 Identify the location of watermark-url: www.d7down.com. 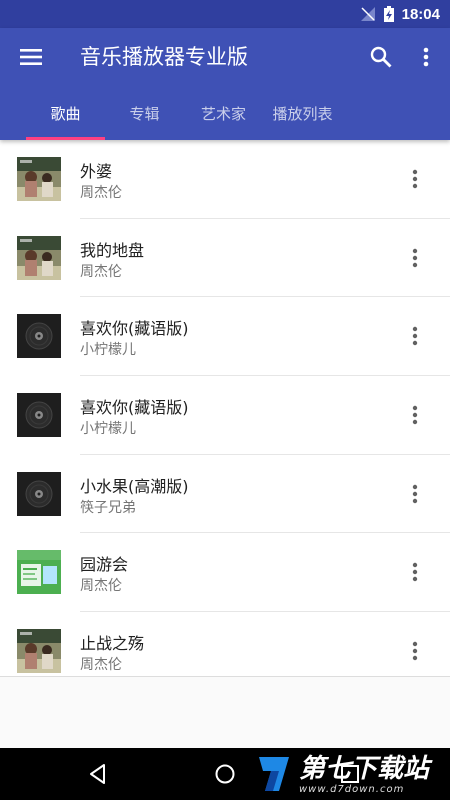
(352, 789).